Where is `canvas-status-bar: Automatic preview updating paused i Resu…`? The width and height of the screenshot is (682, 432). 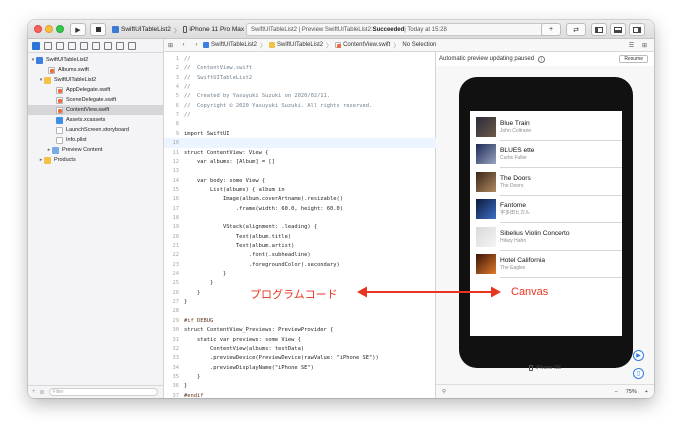 canvas-status-bar: Automatic preview updating paused i Resu… is located at coordinates (545, 59).